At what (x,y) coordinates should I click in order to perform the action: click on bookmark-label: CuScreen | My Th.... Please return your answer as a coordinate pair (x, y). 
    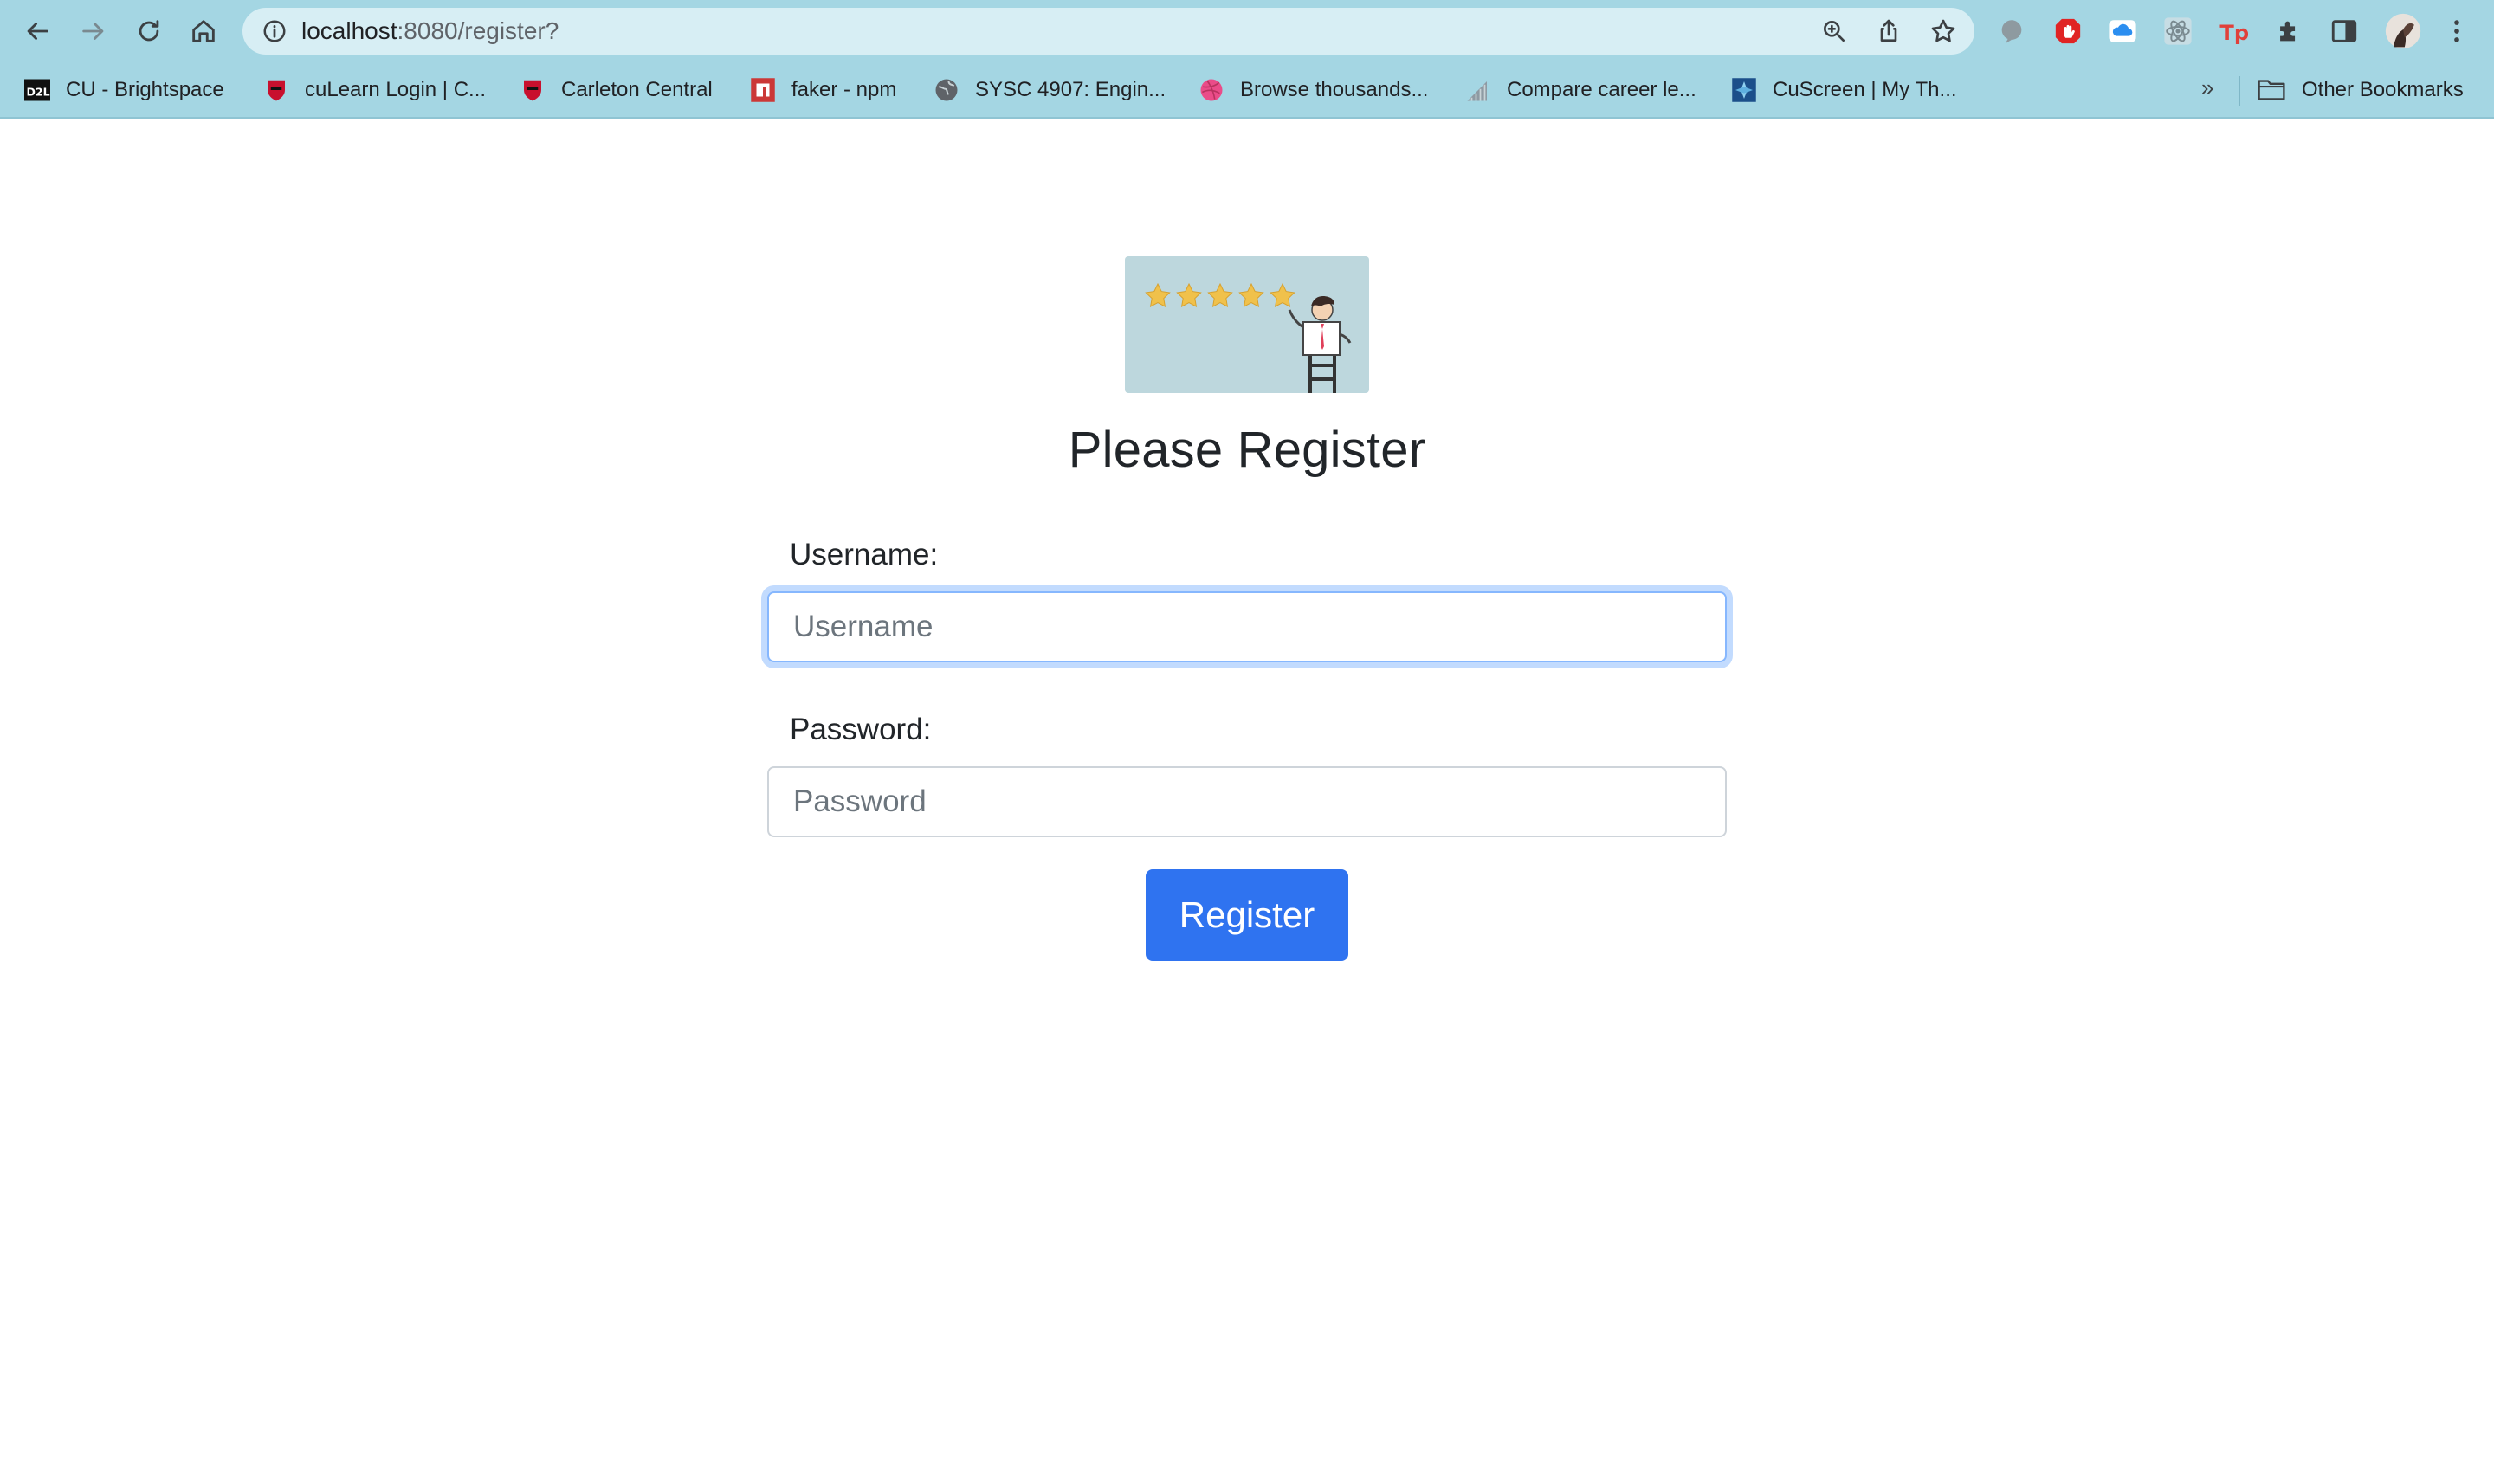
    Looking at the image, I should click on (1865, 89).